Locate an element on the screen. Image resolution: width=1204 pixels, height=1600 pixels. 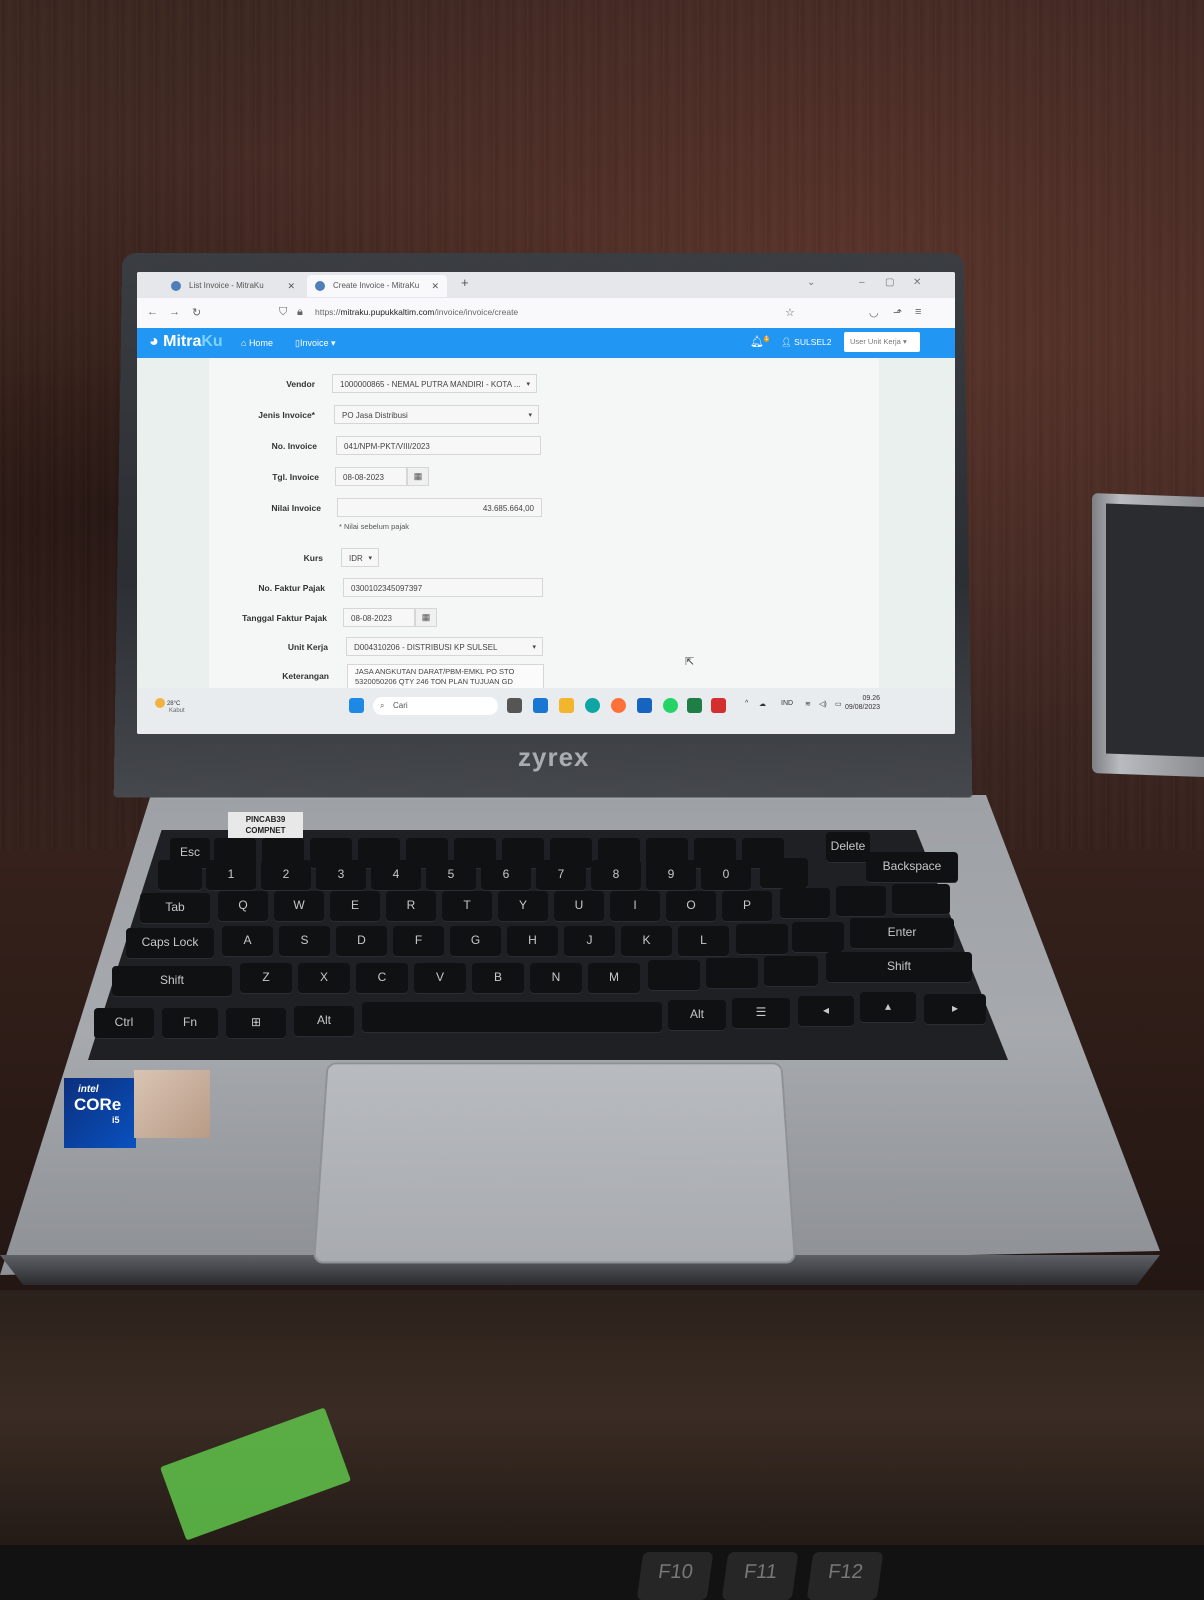
key-menu: ☰ is located at coordinates (761, 1013).